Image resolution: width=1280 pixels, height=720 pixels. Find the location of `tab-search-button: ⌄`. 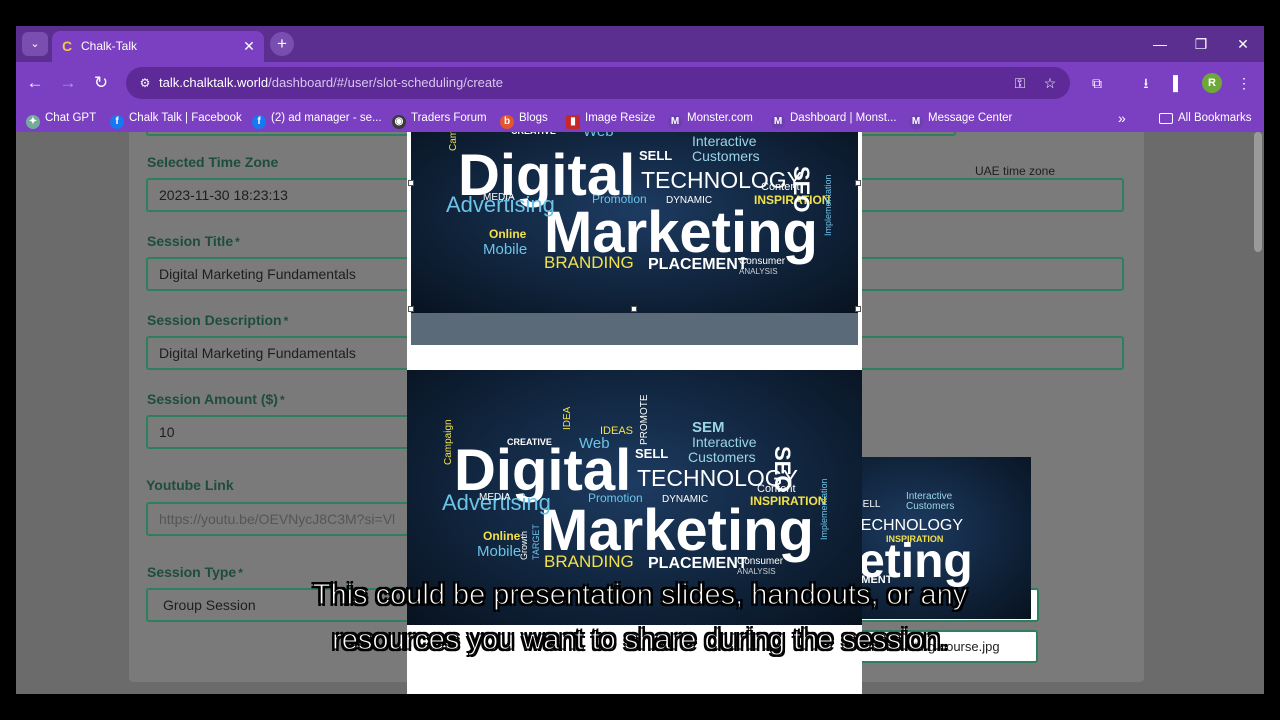

tab-search-button: ⌄ is located at coordinates (35, 44).